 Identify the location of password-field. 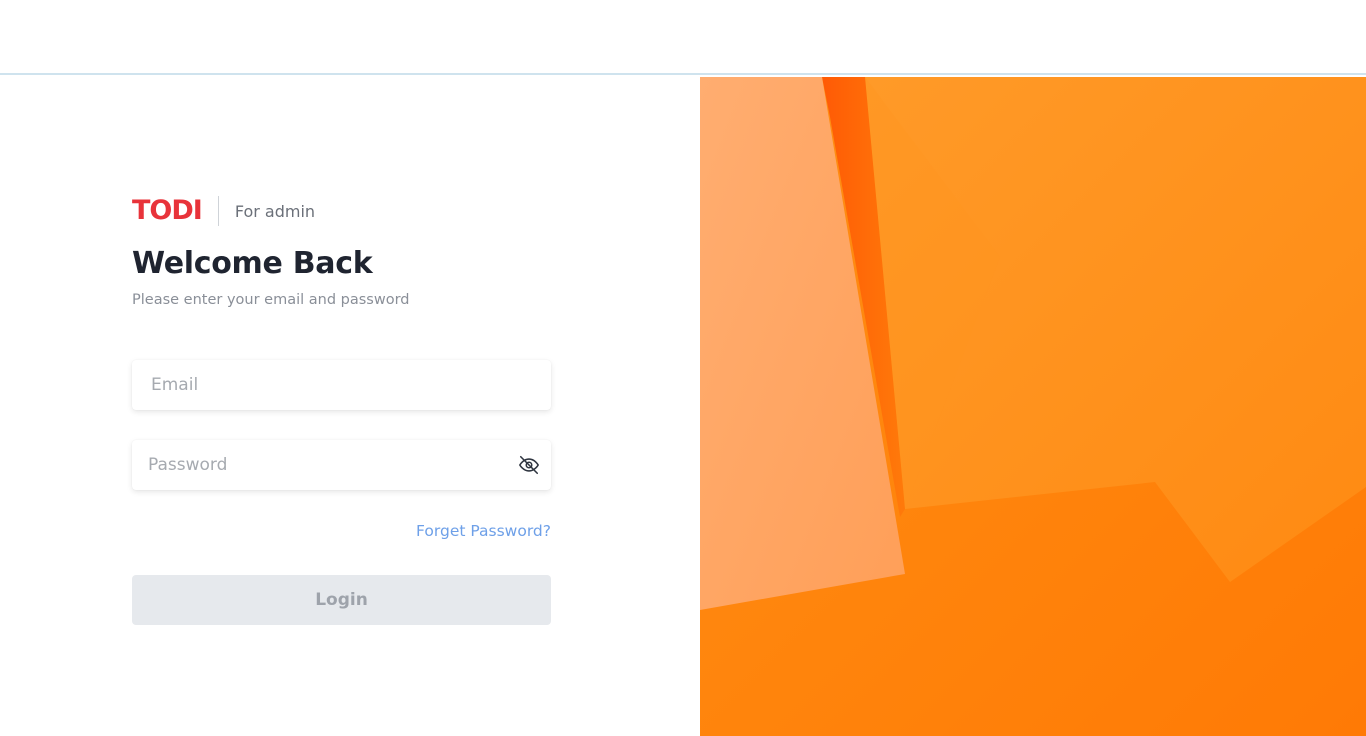
(341, 465).